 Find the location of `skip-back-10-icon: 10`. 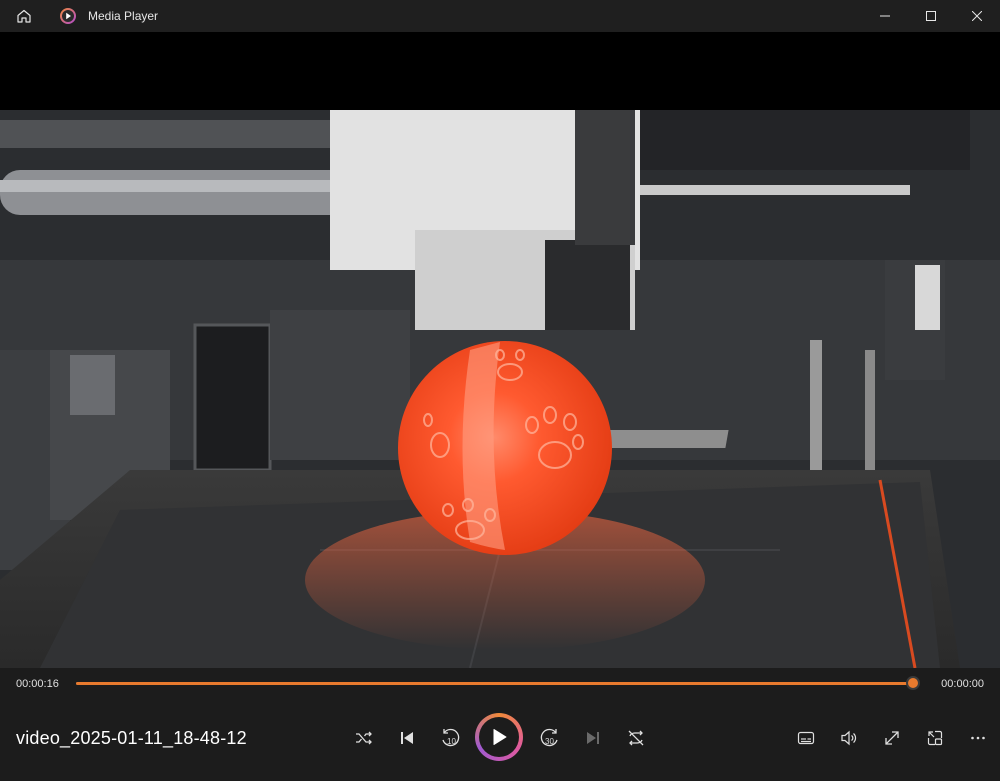

skip-back-10-icon: 10 is located at coordinates (451, 737).